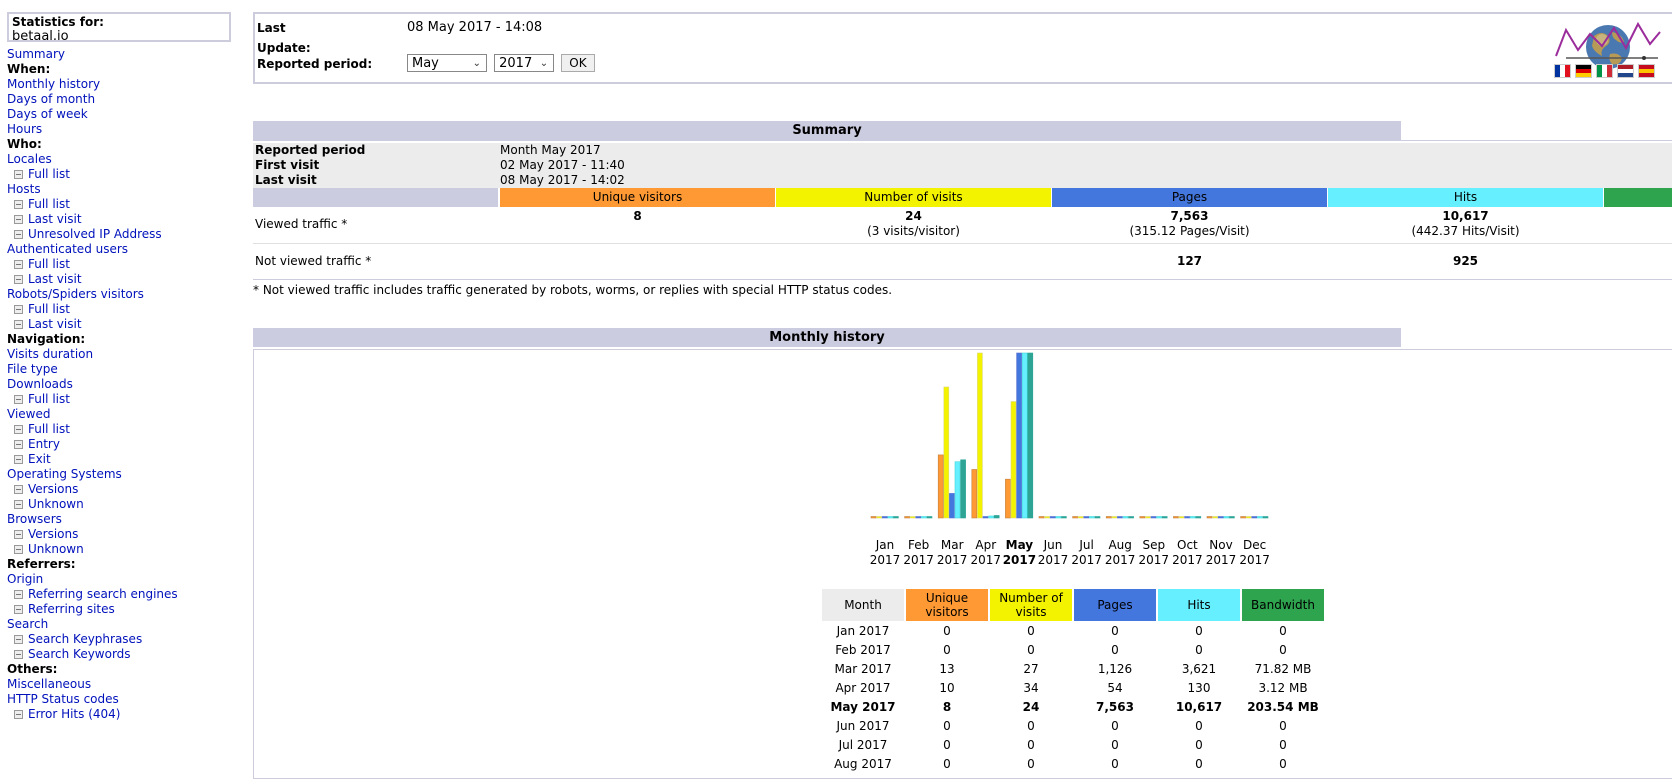 The image size is (1672, 779). Describe the element at coordinates (50, 354) in the screenshot. I see `menu-link-visits-duration: Visits duration` at that location.